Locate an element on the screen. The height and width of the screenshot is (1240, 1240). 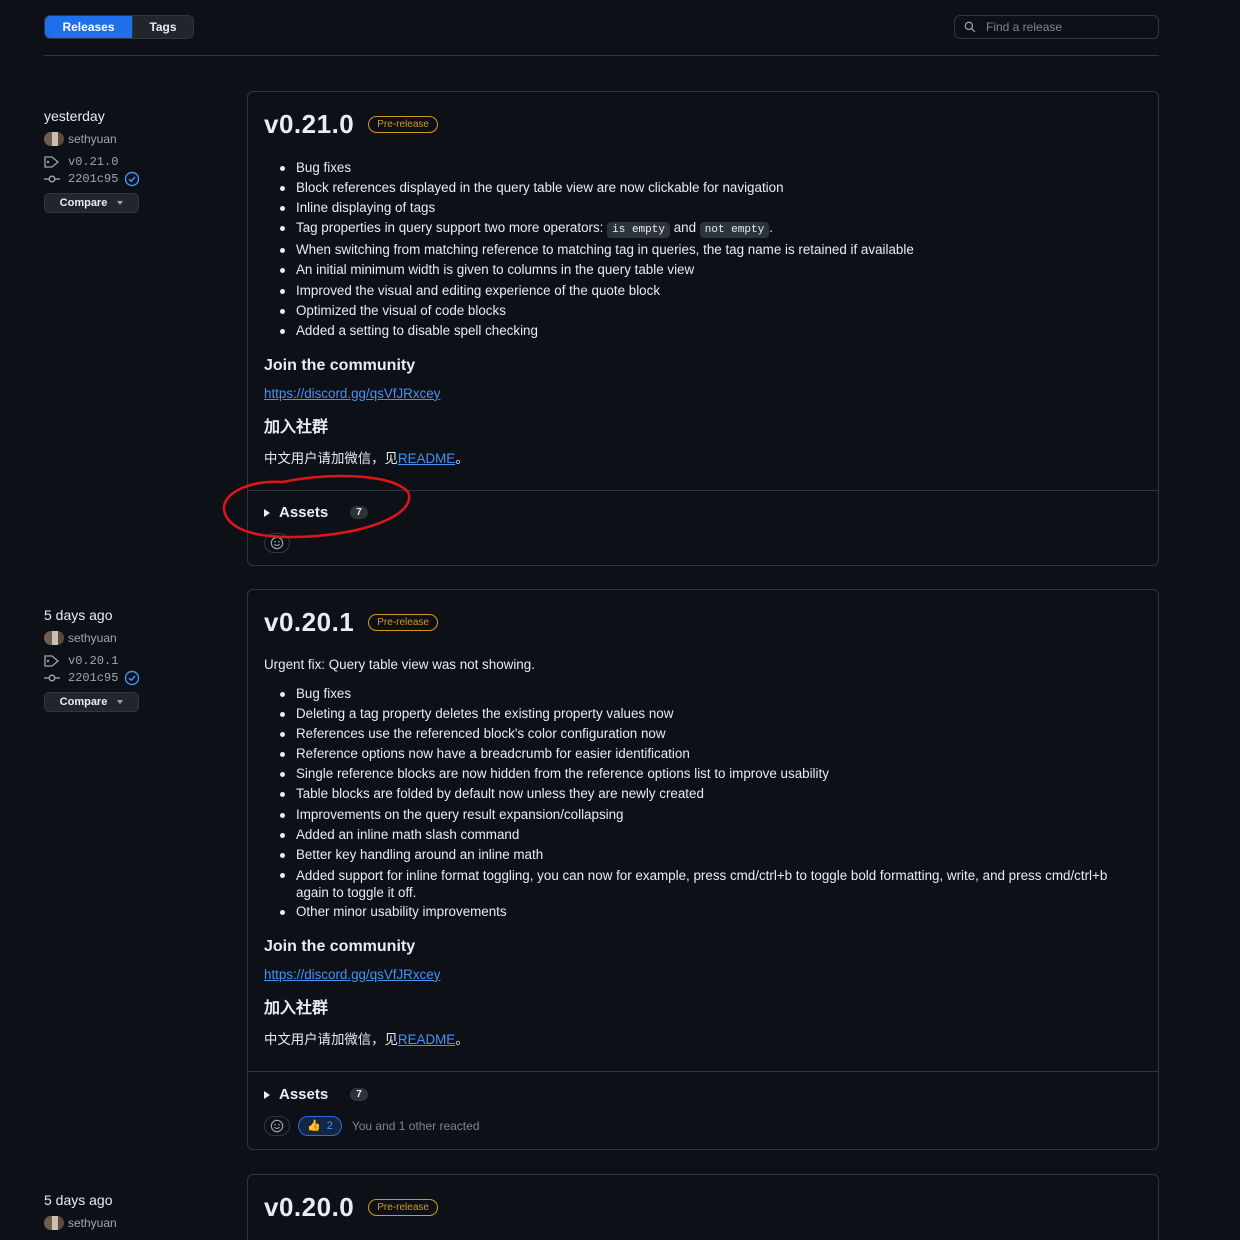
community-heading: Join the community is located at coordinates (340, 365).